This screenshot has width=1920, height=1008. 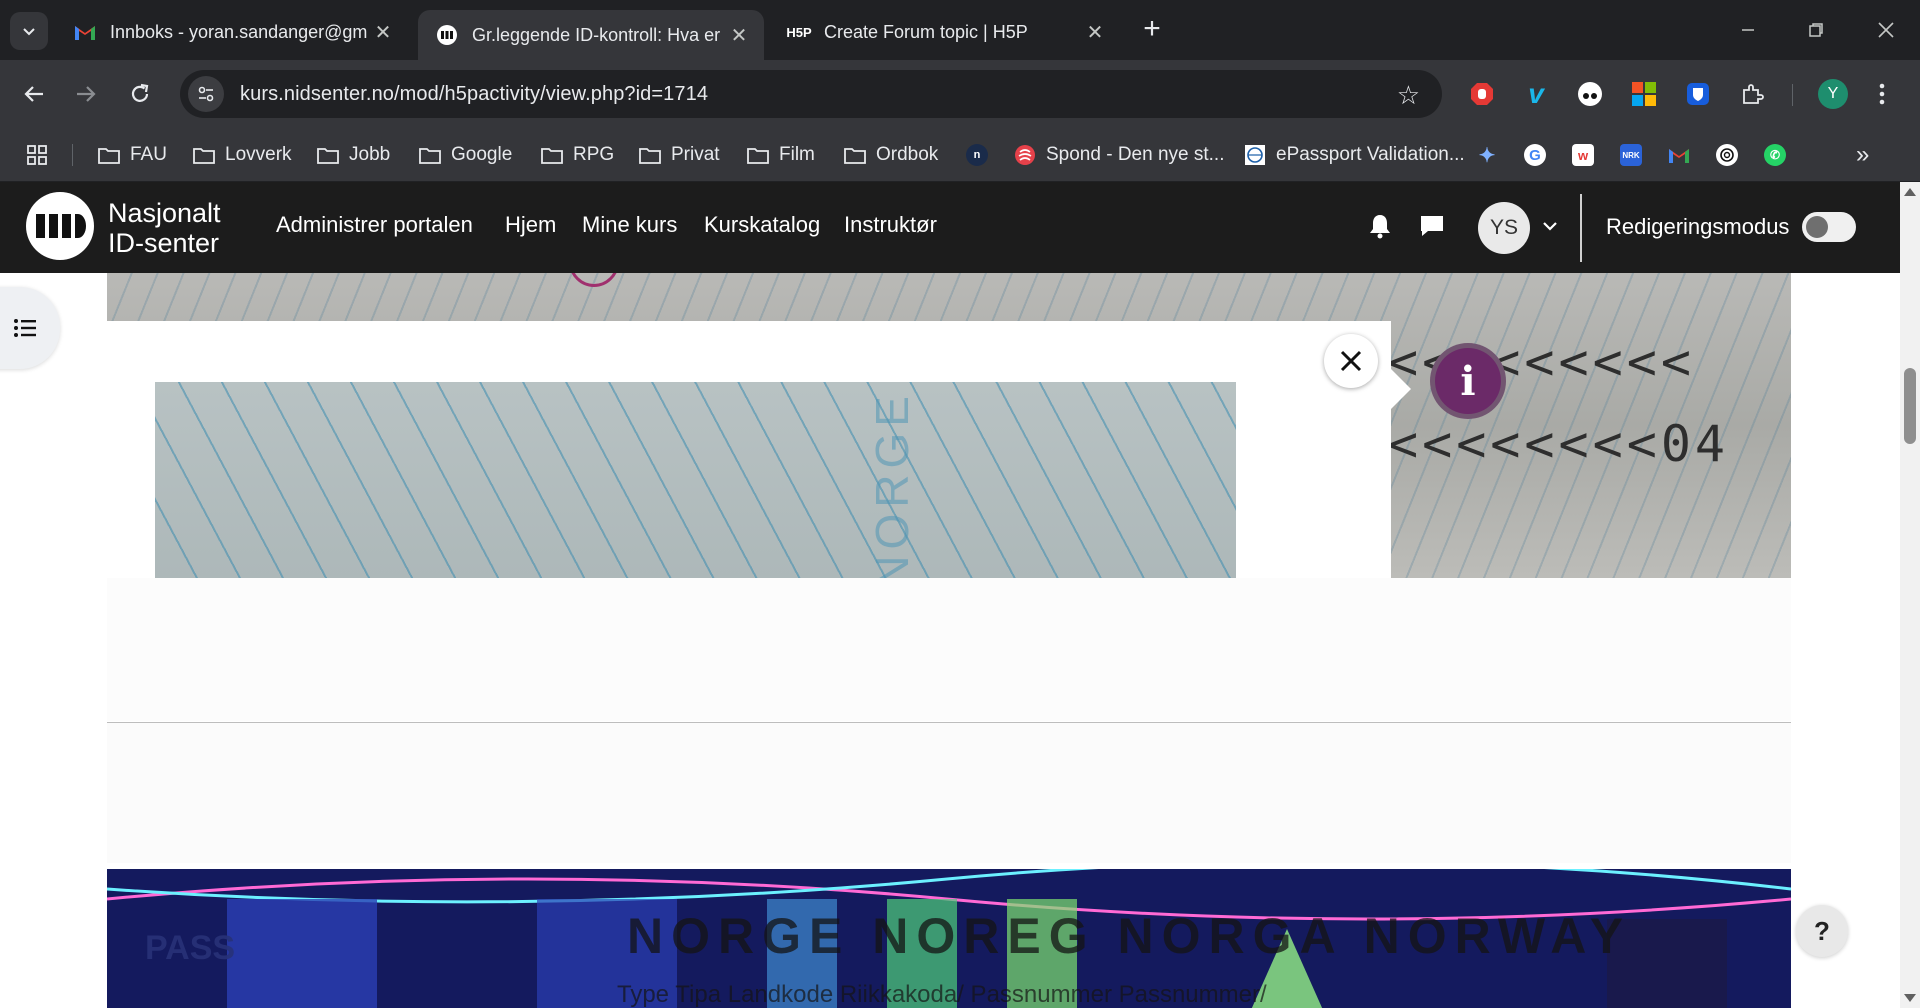 I want to click on gmail-bookmark-icon, so click(x=1679, y=155).